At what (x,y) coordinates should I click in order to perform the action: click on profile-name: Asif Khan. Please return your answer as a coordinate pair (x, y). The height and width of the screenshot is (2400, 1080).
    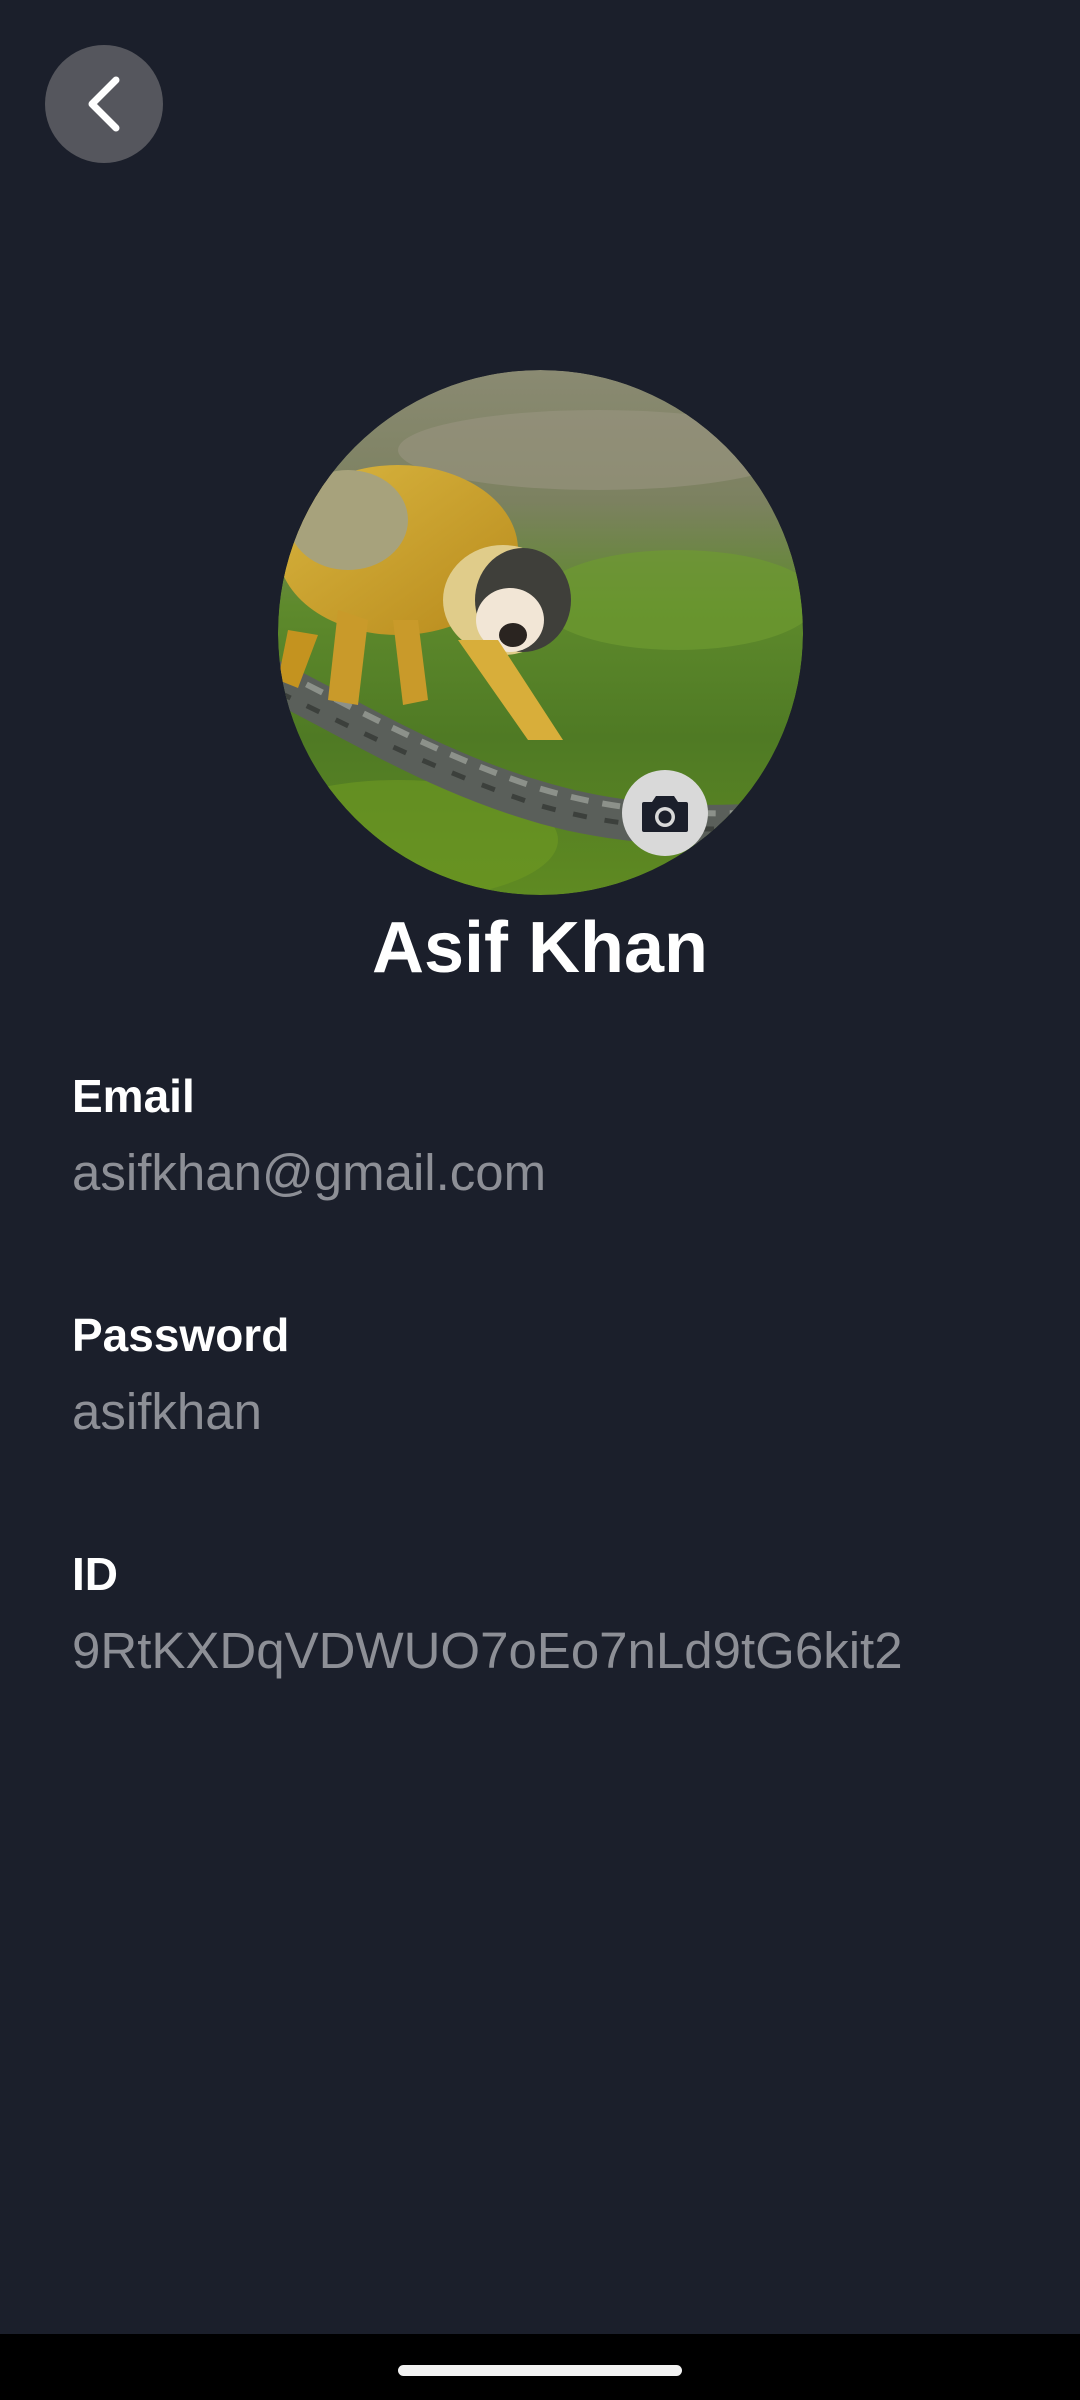
    Looking at the image, I should click on (540, 948).